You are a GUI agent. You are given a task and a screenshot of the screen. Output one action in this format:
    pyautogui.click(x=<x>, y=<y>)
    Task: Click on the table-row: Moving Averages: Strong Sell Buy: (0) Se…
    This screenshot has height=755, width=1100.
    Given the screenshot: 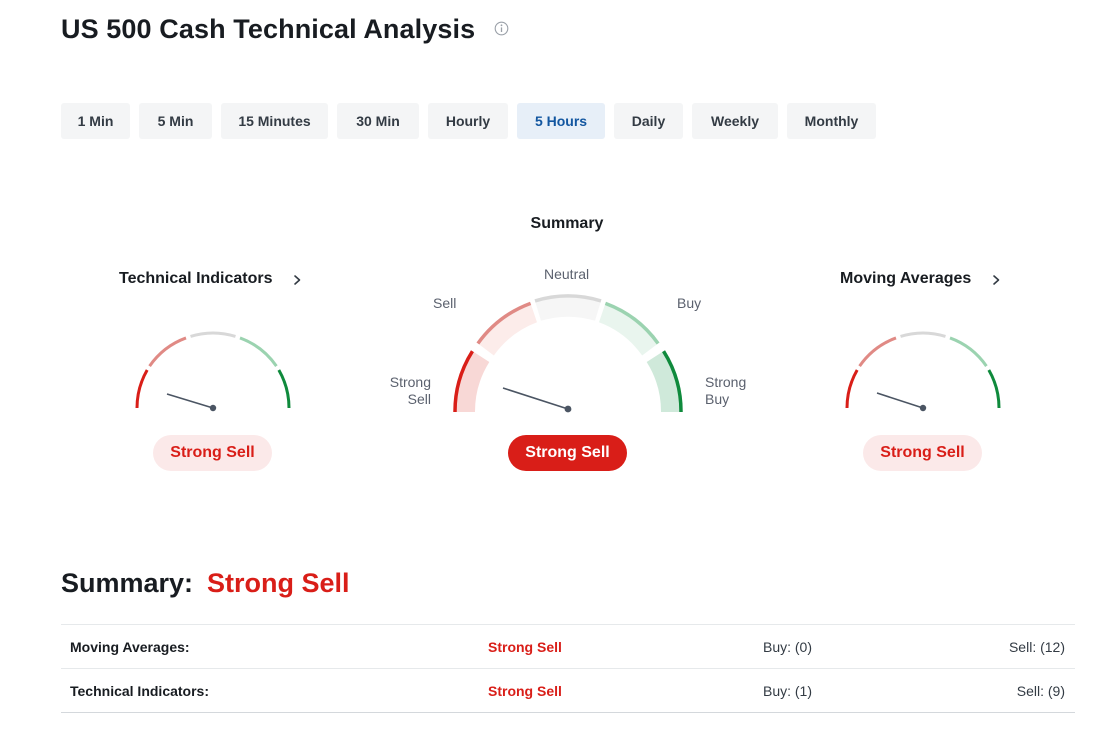 What is the action you would take?
    pyautogui.click(x=568, y=646)
    